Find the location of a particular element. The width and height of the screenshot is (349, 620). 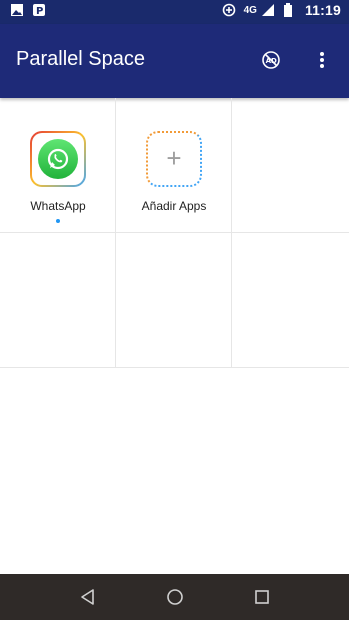

network-type: 4G is located at coordinates (250, 10).